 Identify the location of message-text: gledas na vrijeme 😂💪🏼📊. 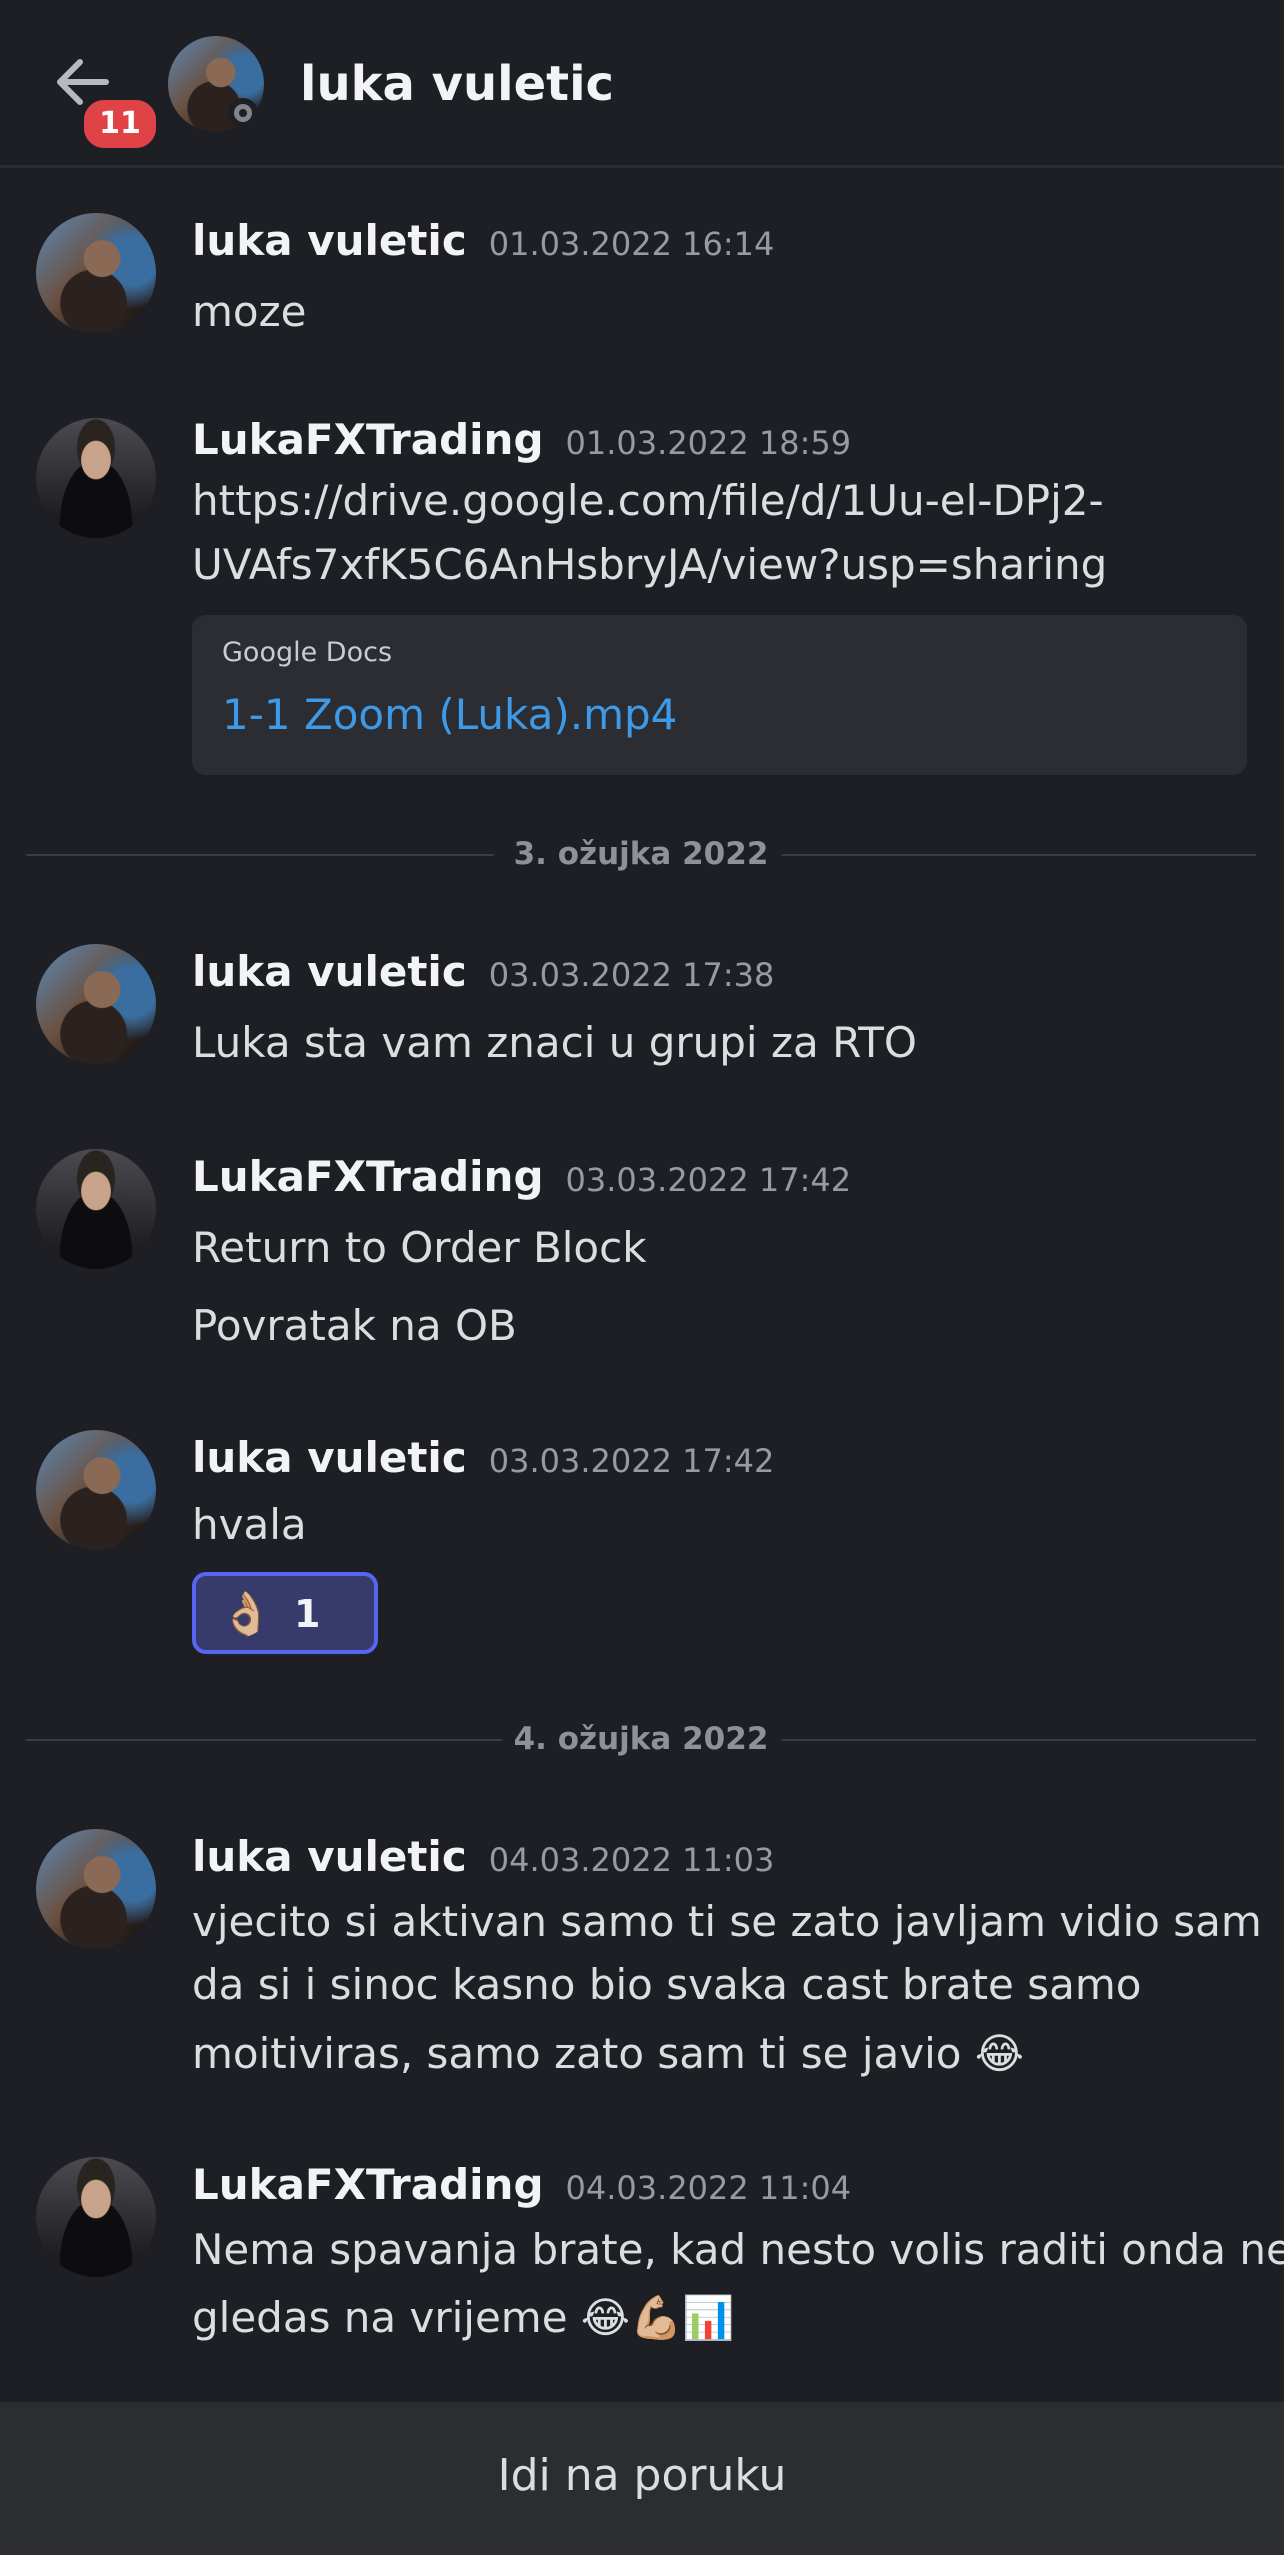
(463, 2317).